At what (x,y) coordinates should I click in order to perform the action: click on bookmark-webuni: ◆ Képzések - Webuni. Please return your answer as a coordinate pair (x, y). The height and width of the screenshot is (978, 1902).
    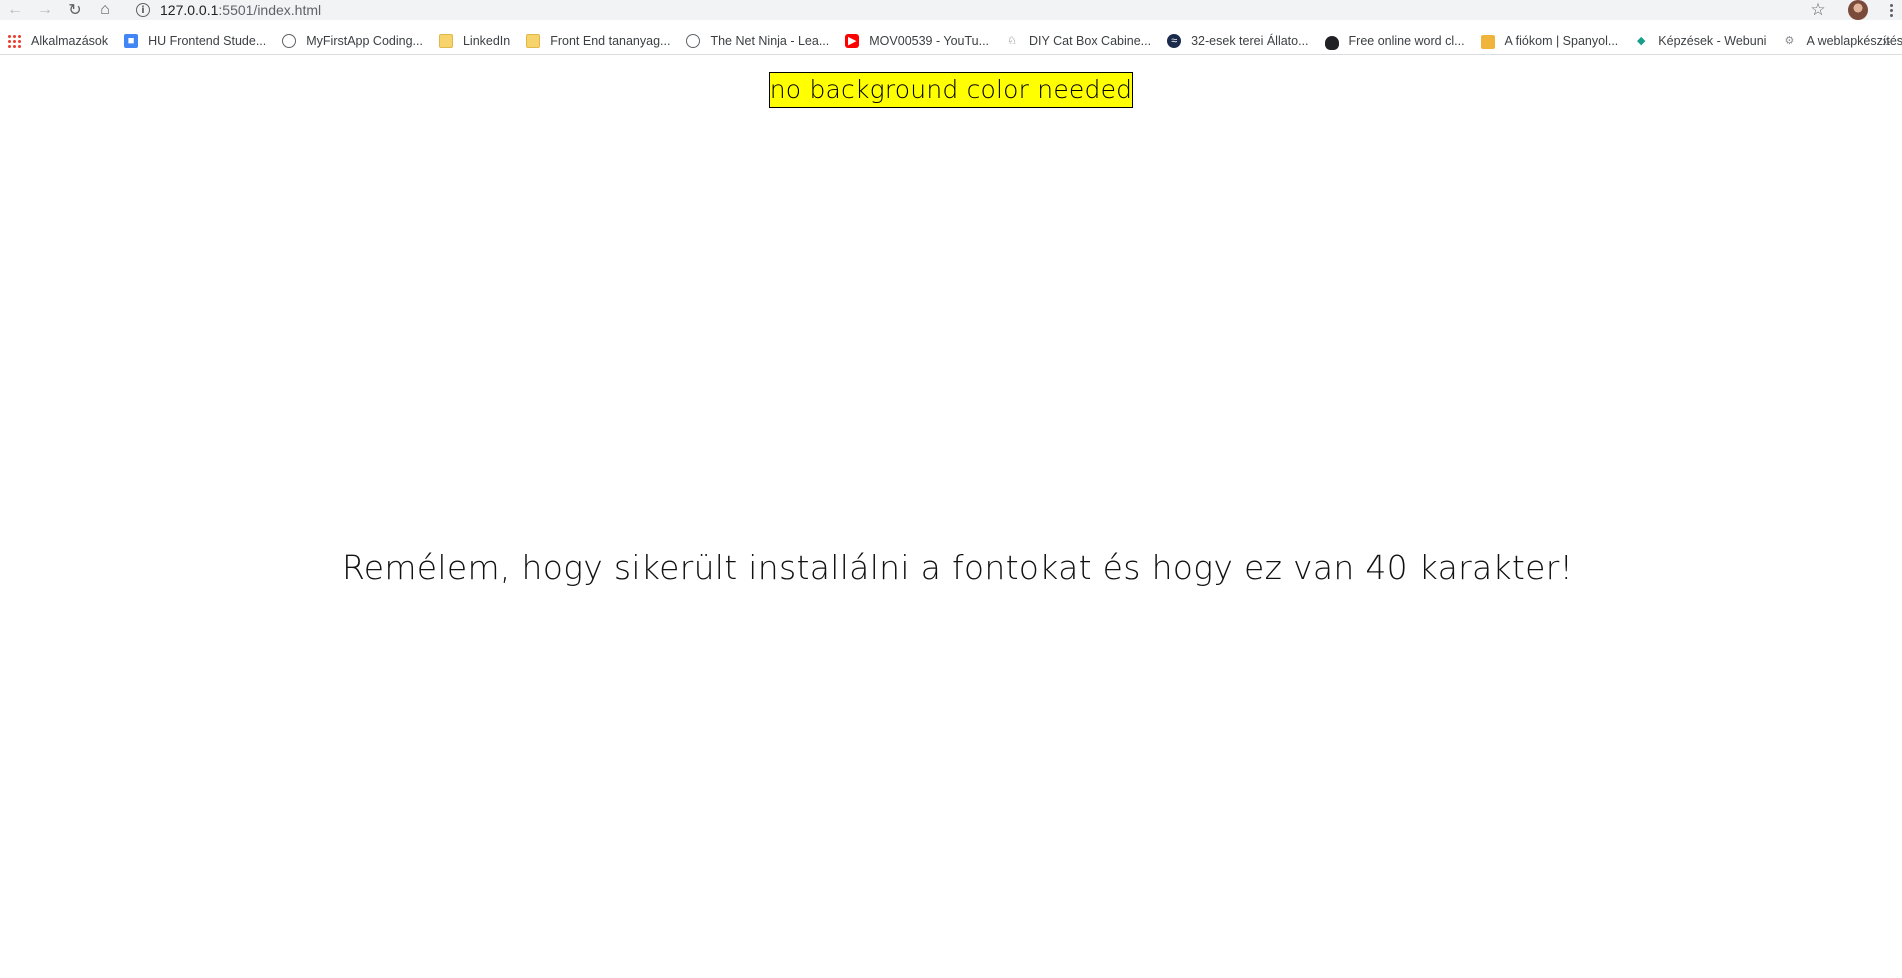
    Looking at the image, I should click on (1701, 41).